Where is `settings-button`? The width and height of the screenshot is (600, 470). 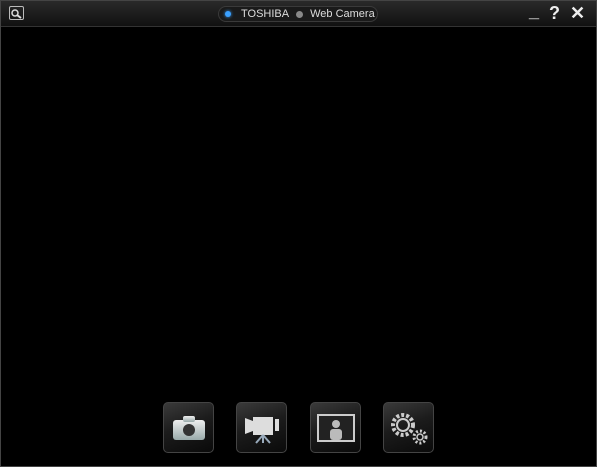 settings-button is located at coordinates (408, 427).